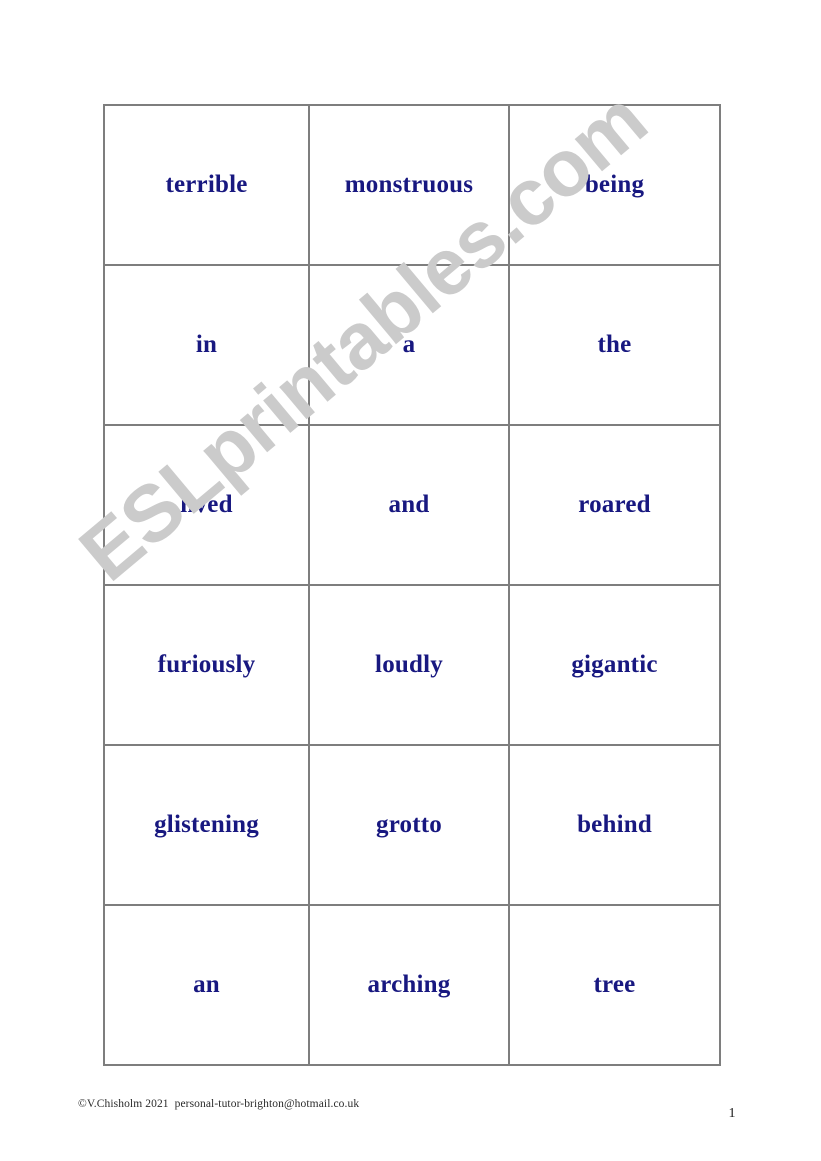 The width and height of the screenshot is (821, 1161). I want to click on word-label: behind, so click(614, 825).